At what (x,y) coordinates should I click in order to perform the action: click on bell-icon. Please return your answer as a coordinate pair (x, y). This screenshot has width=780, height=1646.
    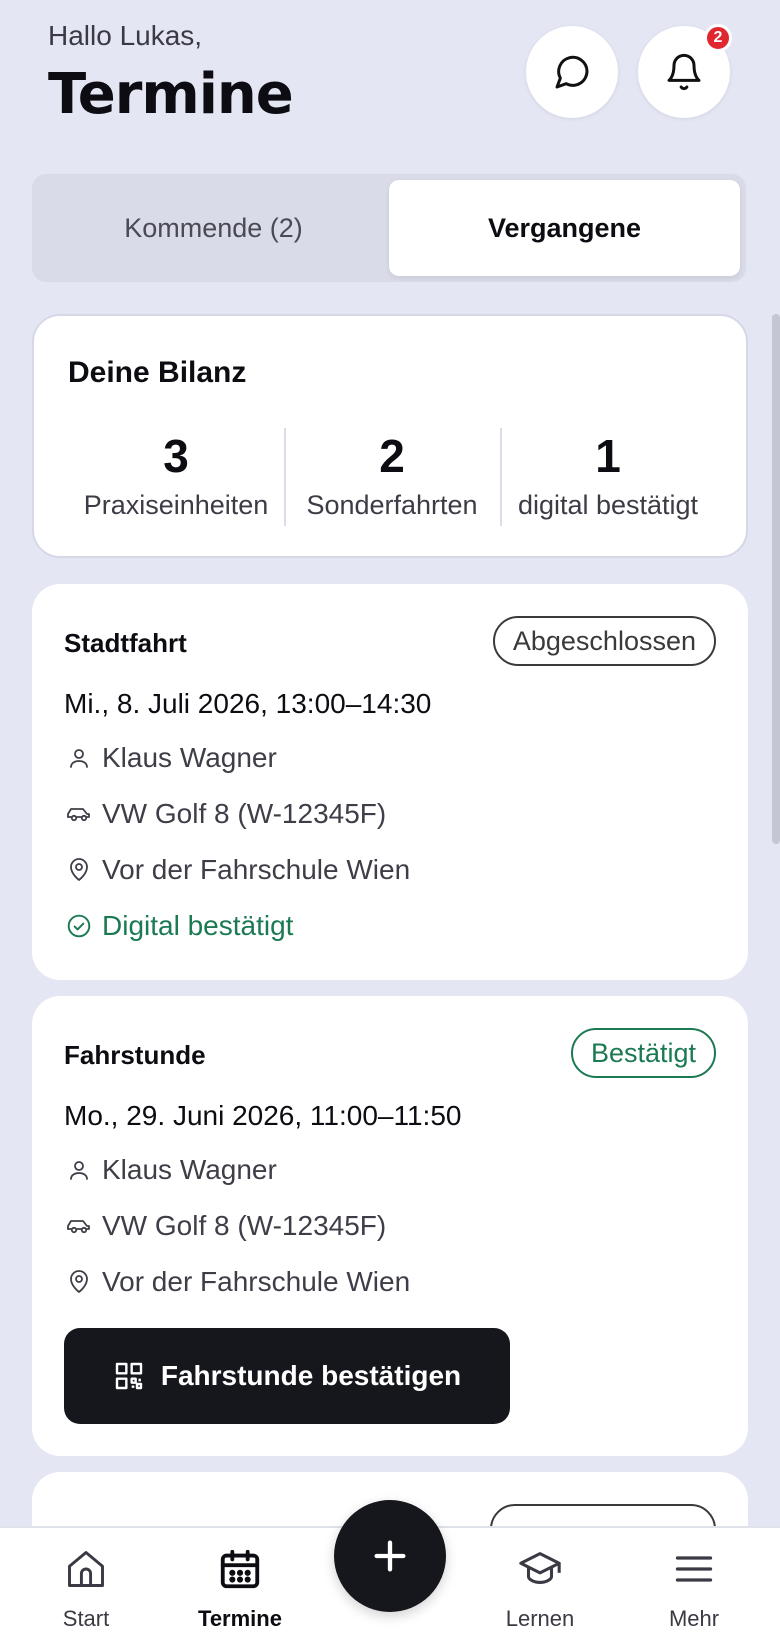
    Looking at the image, I should click on (684, 72).